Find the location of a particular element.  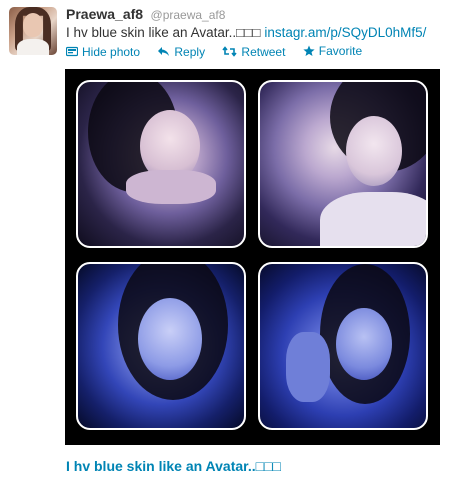

photo-hand-shape is located at coordinates (308, 367).